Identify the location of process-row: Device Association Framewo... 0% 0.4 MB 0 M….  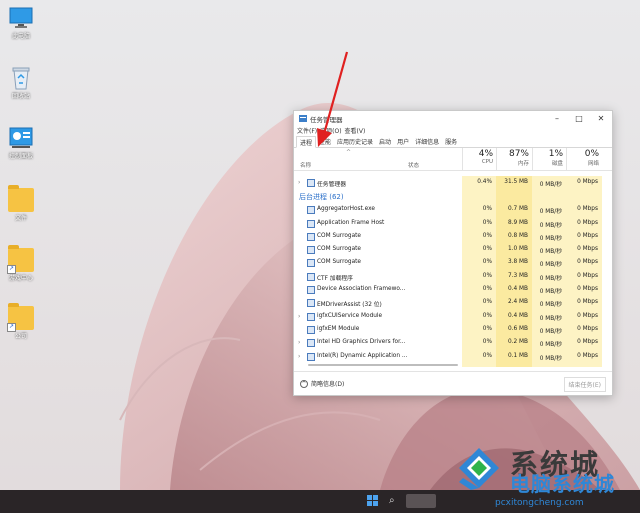
(453, 289).